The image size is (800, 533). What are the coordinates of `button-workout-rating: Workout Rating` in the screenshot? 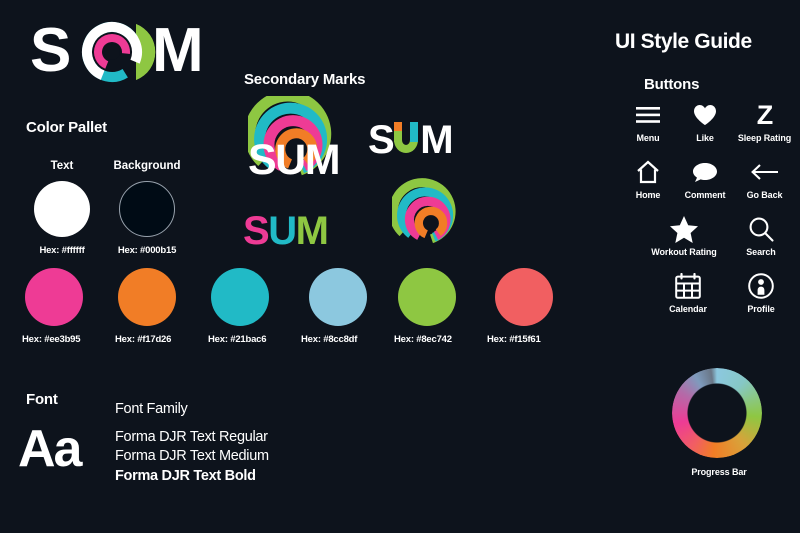 It's located at (684, 235).